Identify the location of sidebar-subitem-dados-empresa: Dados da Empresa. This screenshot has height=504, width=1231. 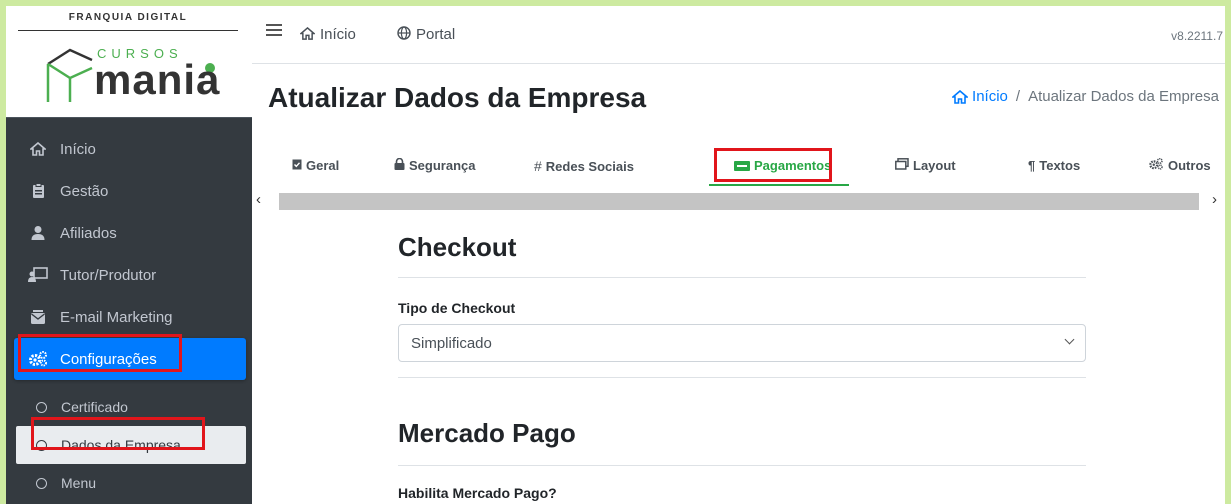
(131, 445).